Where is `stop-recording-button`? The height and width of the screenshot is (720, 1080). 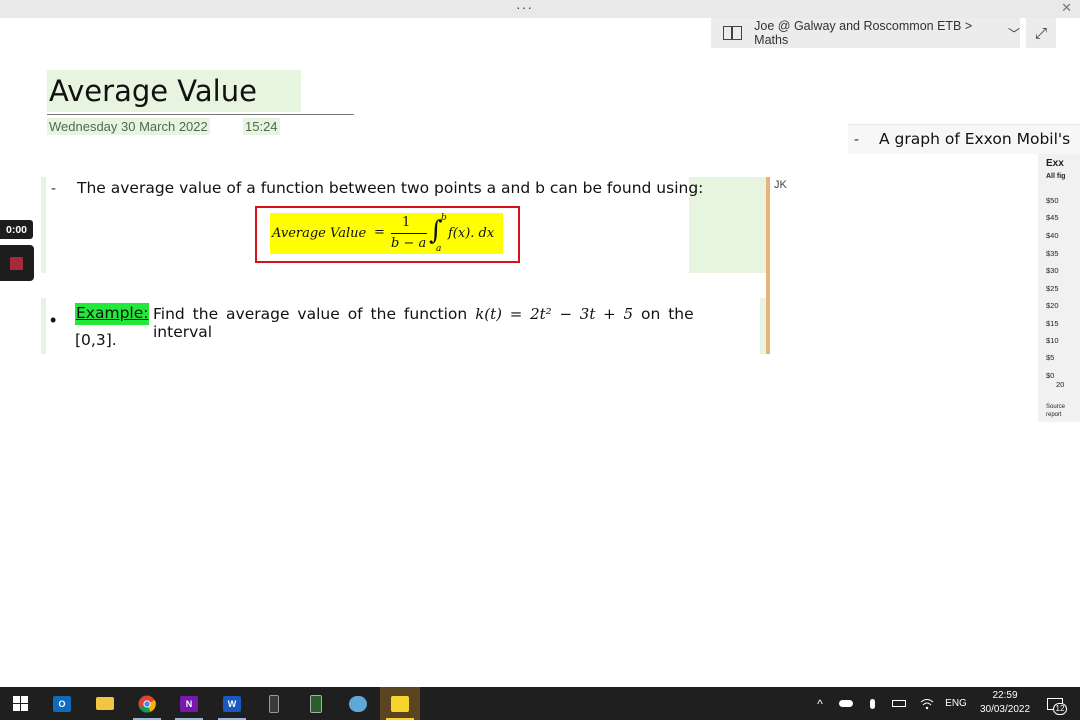
stop-recording-button is located at coordinates (17, 263).